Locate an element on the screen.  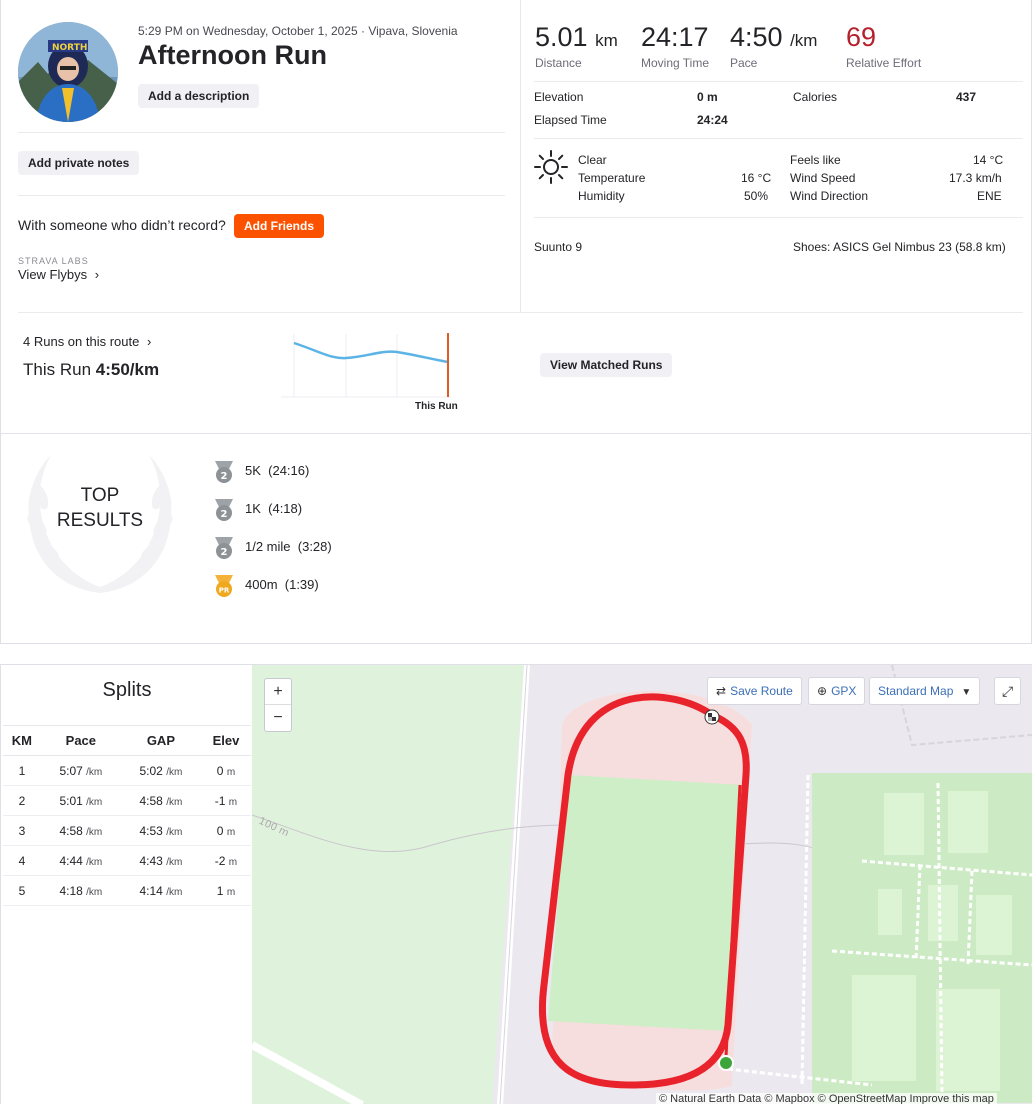
weather-condition: Clear is located at coordinates (592, 160).